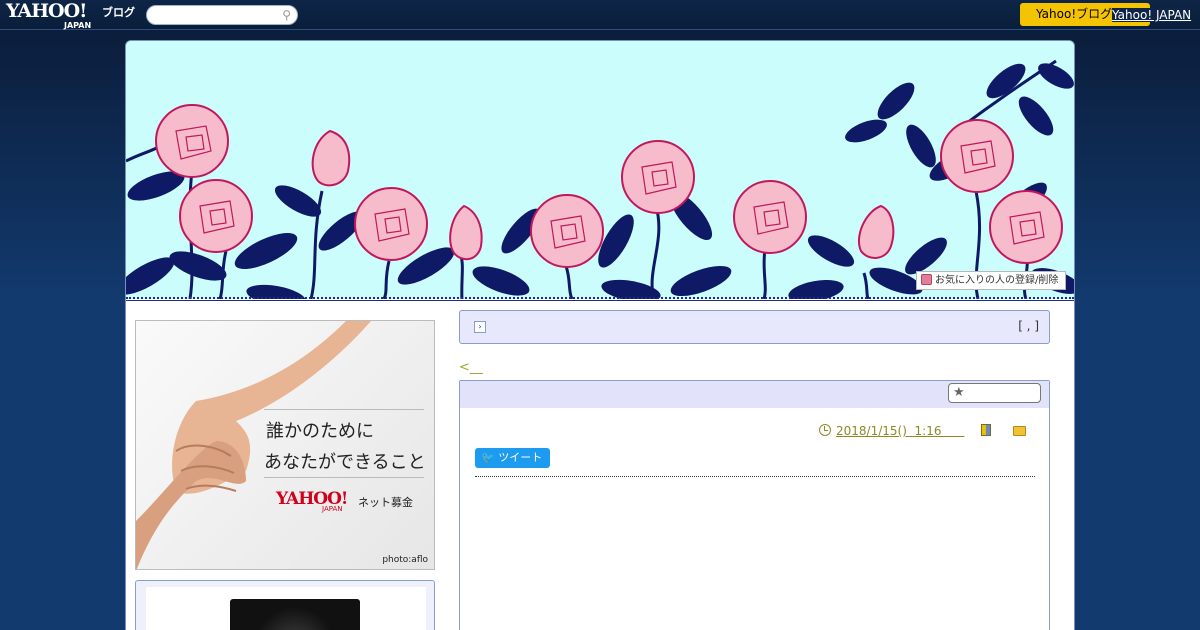  I want to click on ad-divider-top, so click(344, 409).